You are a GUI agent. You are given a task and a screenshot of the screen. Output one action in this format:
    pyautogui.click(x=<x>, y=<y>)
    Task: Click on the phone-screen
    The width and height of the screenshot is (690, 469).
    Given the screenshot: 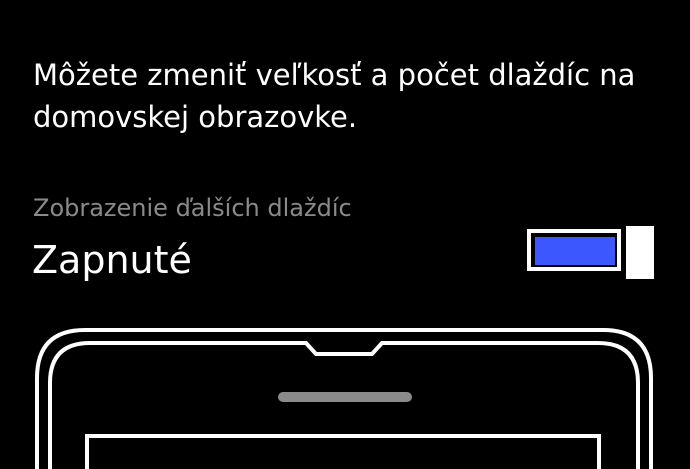 What is the action you would take?
    pyautogui.click(x=343, y=451)
    